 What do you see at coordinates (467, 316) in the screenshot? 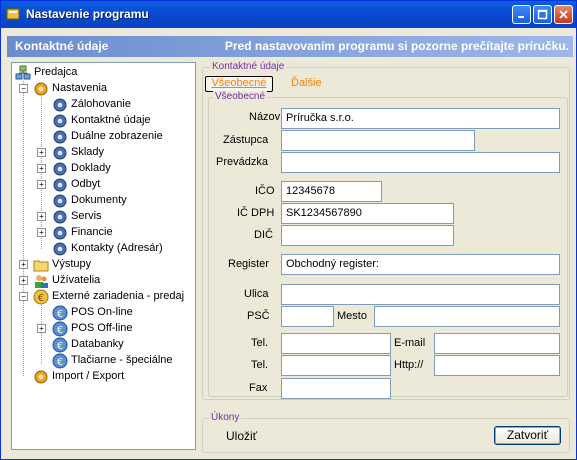
I see `mesto-field` at bounding box center [467, 316].